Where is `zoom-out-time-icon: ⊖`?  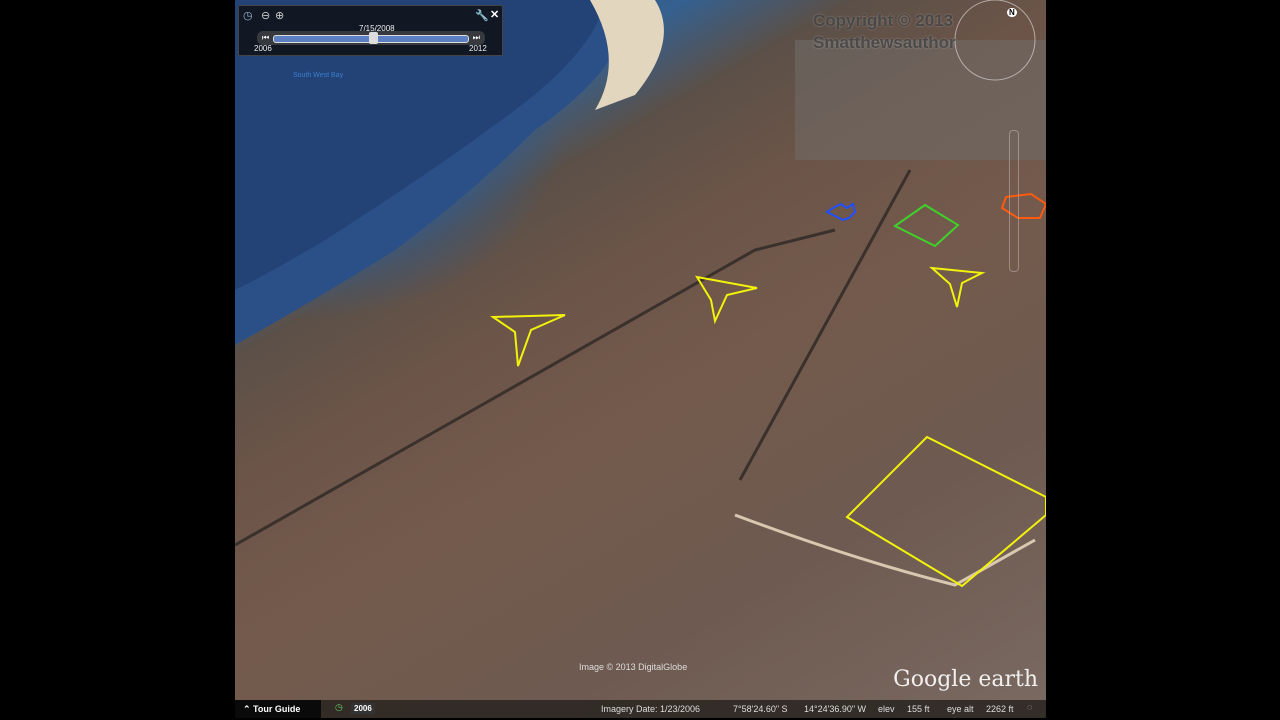 zoom-out-time-icon: ⊖ is located at coordinates (265, 15).